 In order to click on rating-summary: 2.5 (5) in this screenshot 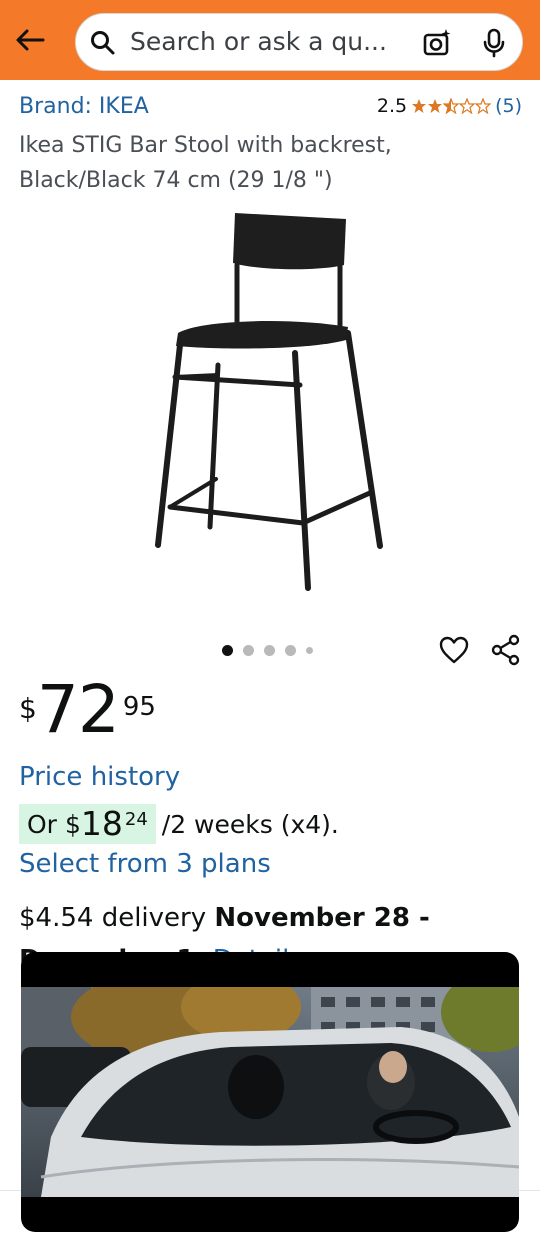, I will do `click(449, 106)`.